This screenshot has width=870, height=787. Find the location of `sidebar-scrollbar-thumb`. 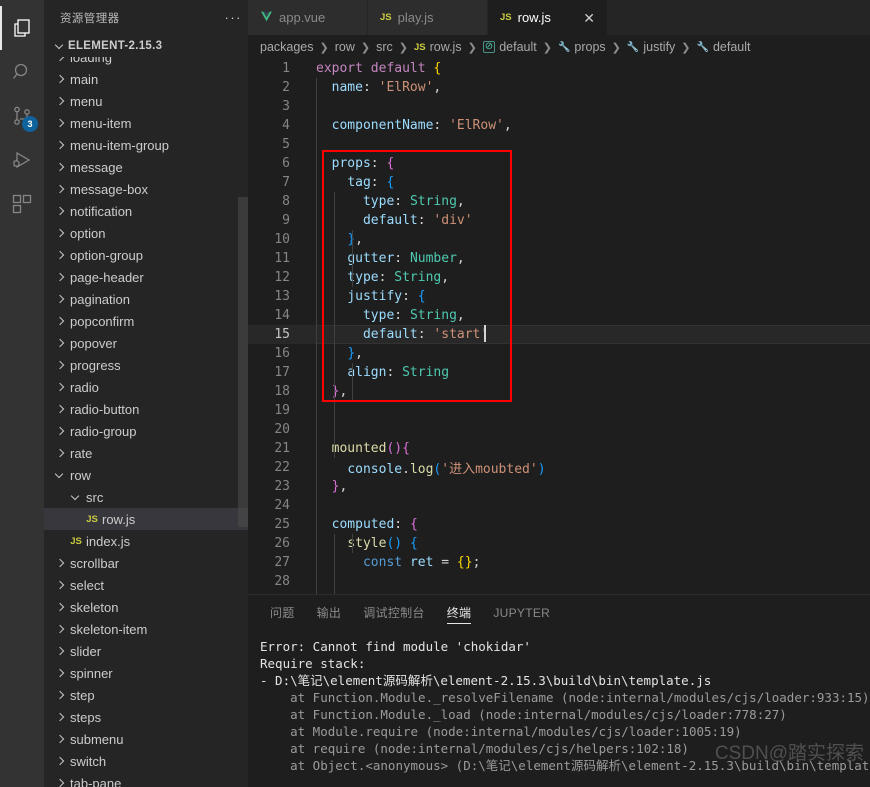

sidebar-scrollbar-thumb is located at coordinates (243, 362).